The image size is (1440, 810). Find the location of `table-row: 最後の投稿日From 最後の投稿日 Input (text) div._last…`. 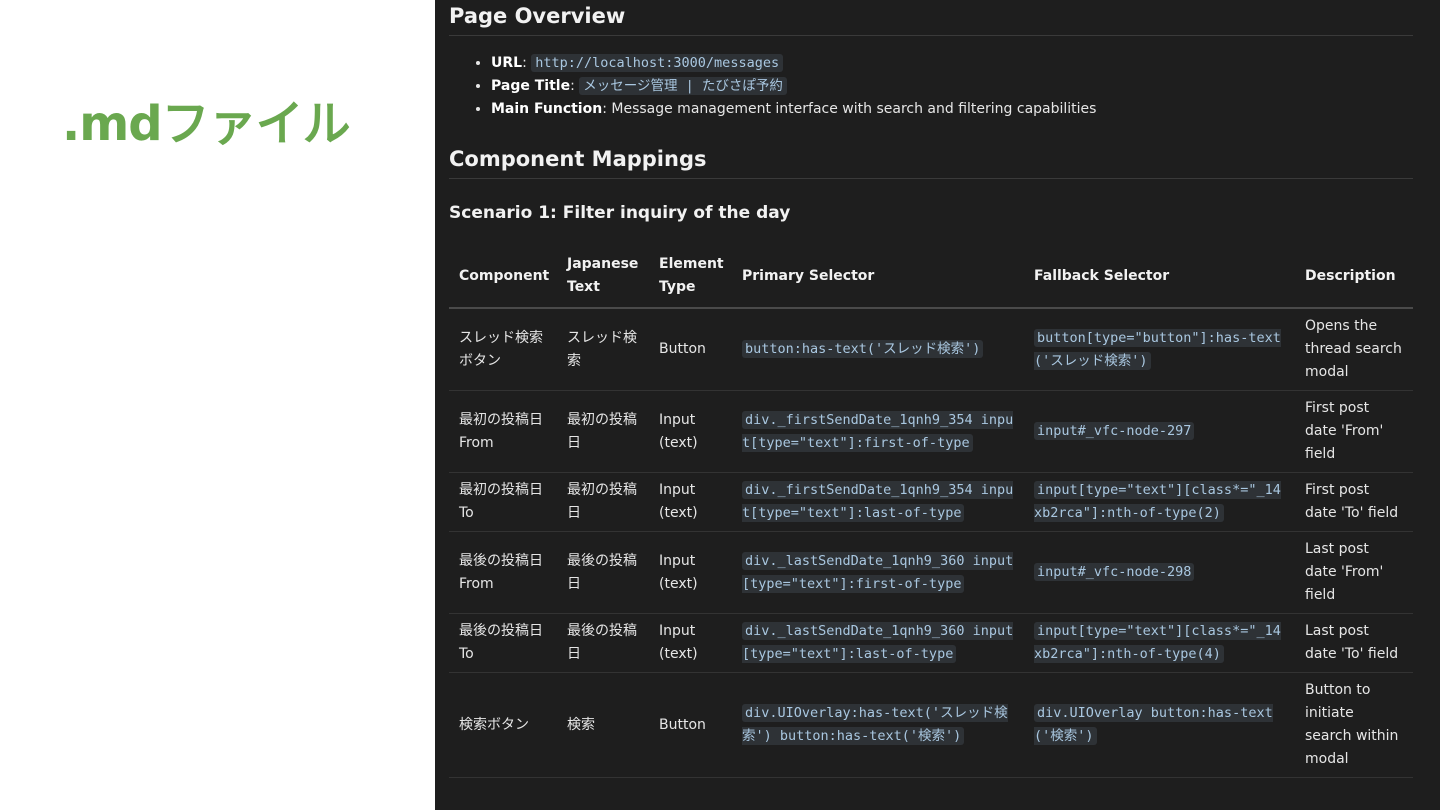

table-row: 最後の投稿日From 最後の投稿日 Input (text) div._last… is located at coordinates (931, 572).